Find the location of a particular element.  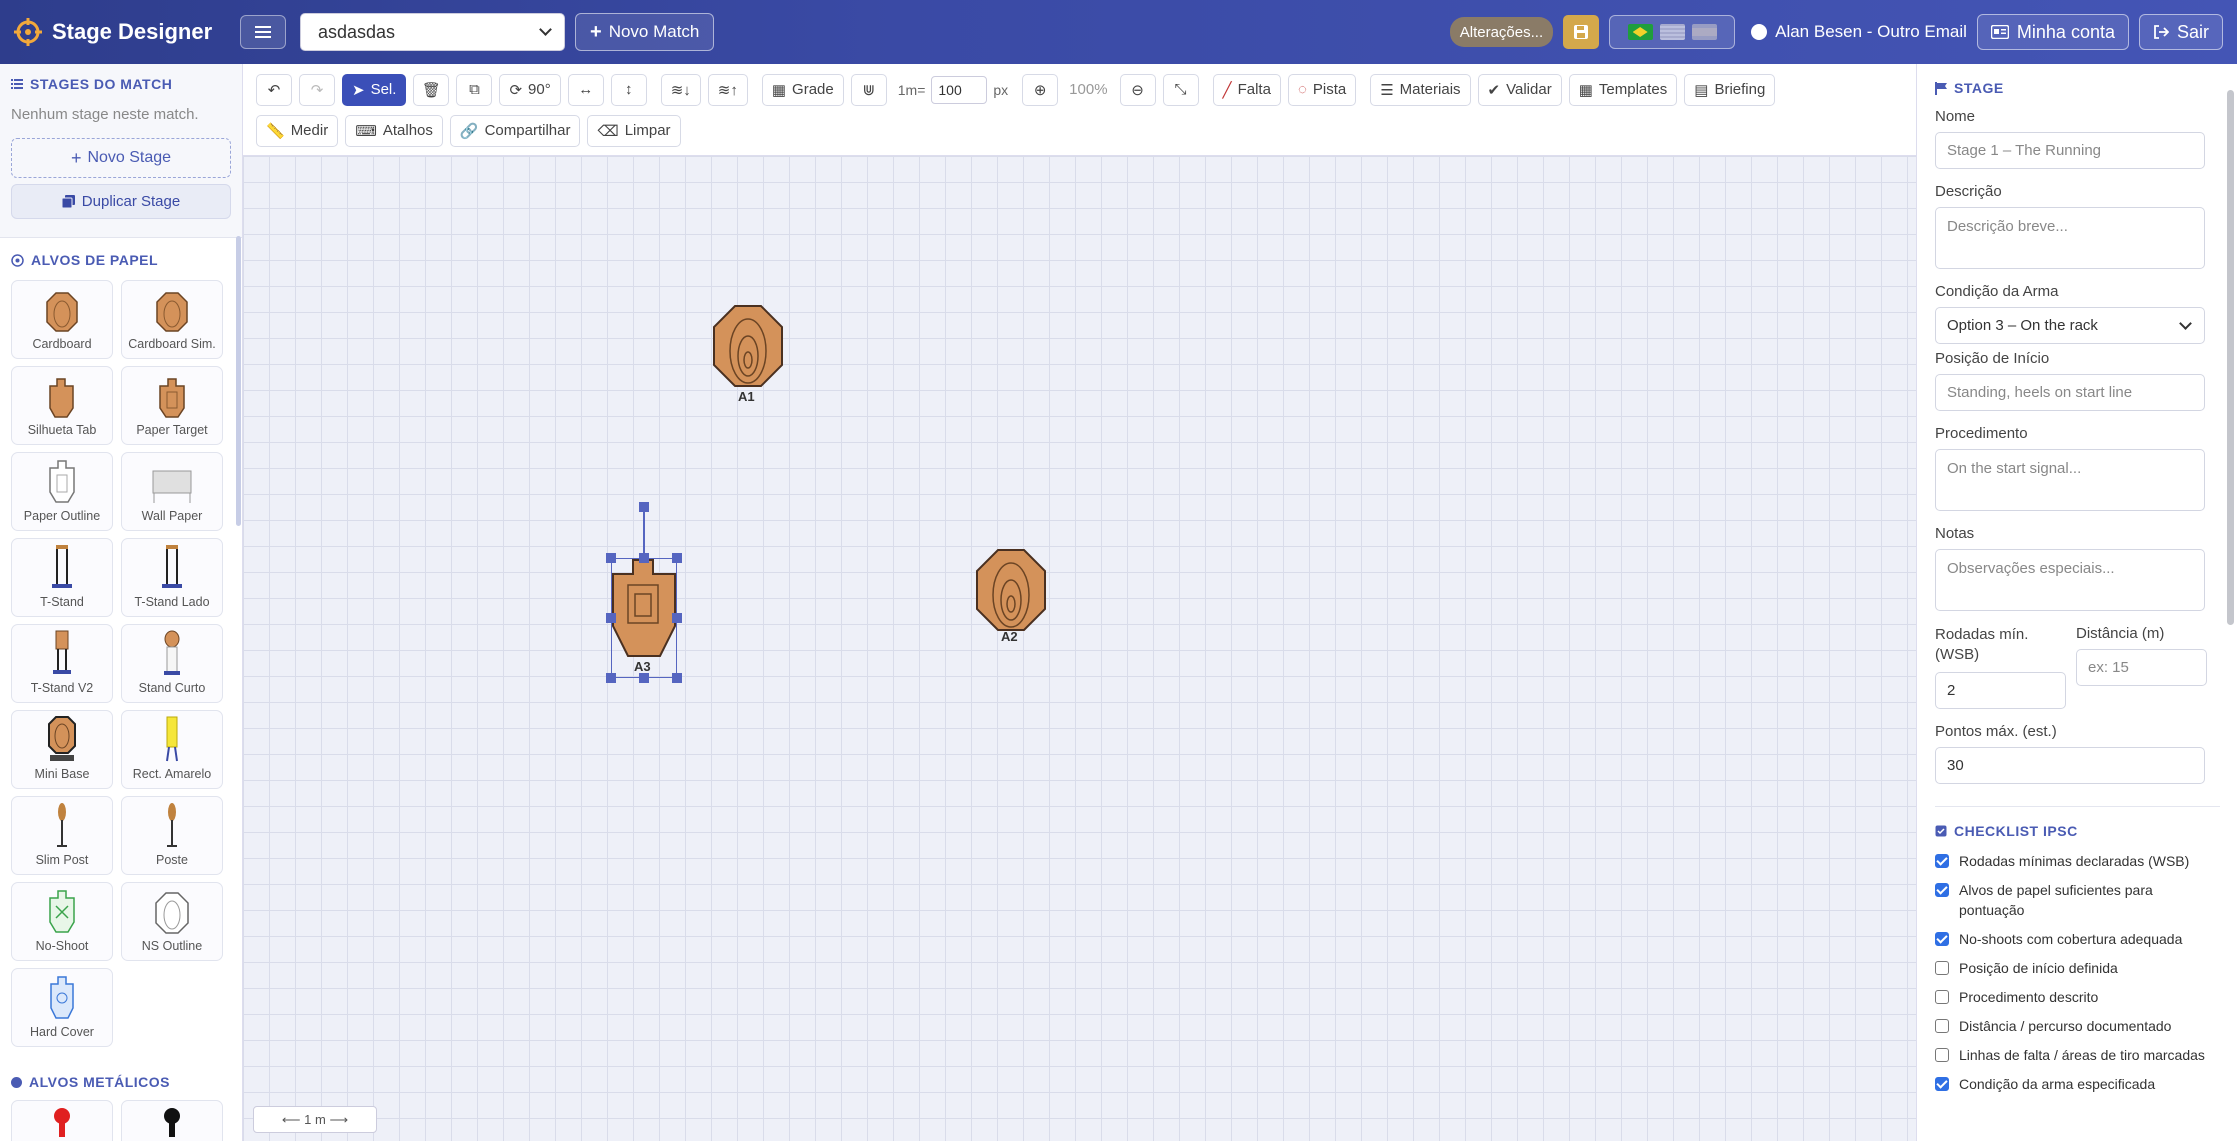

delete-button: 🗑 is located at coordinates (431, 89).